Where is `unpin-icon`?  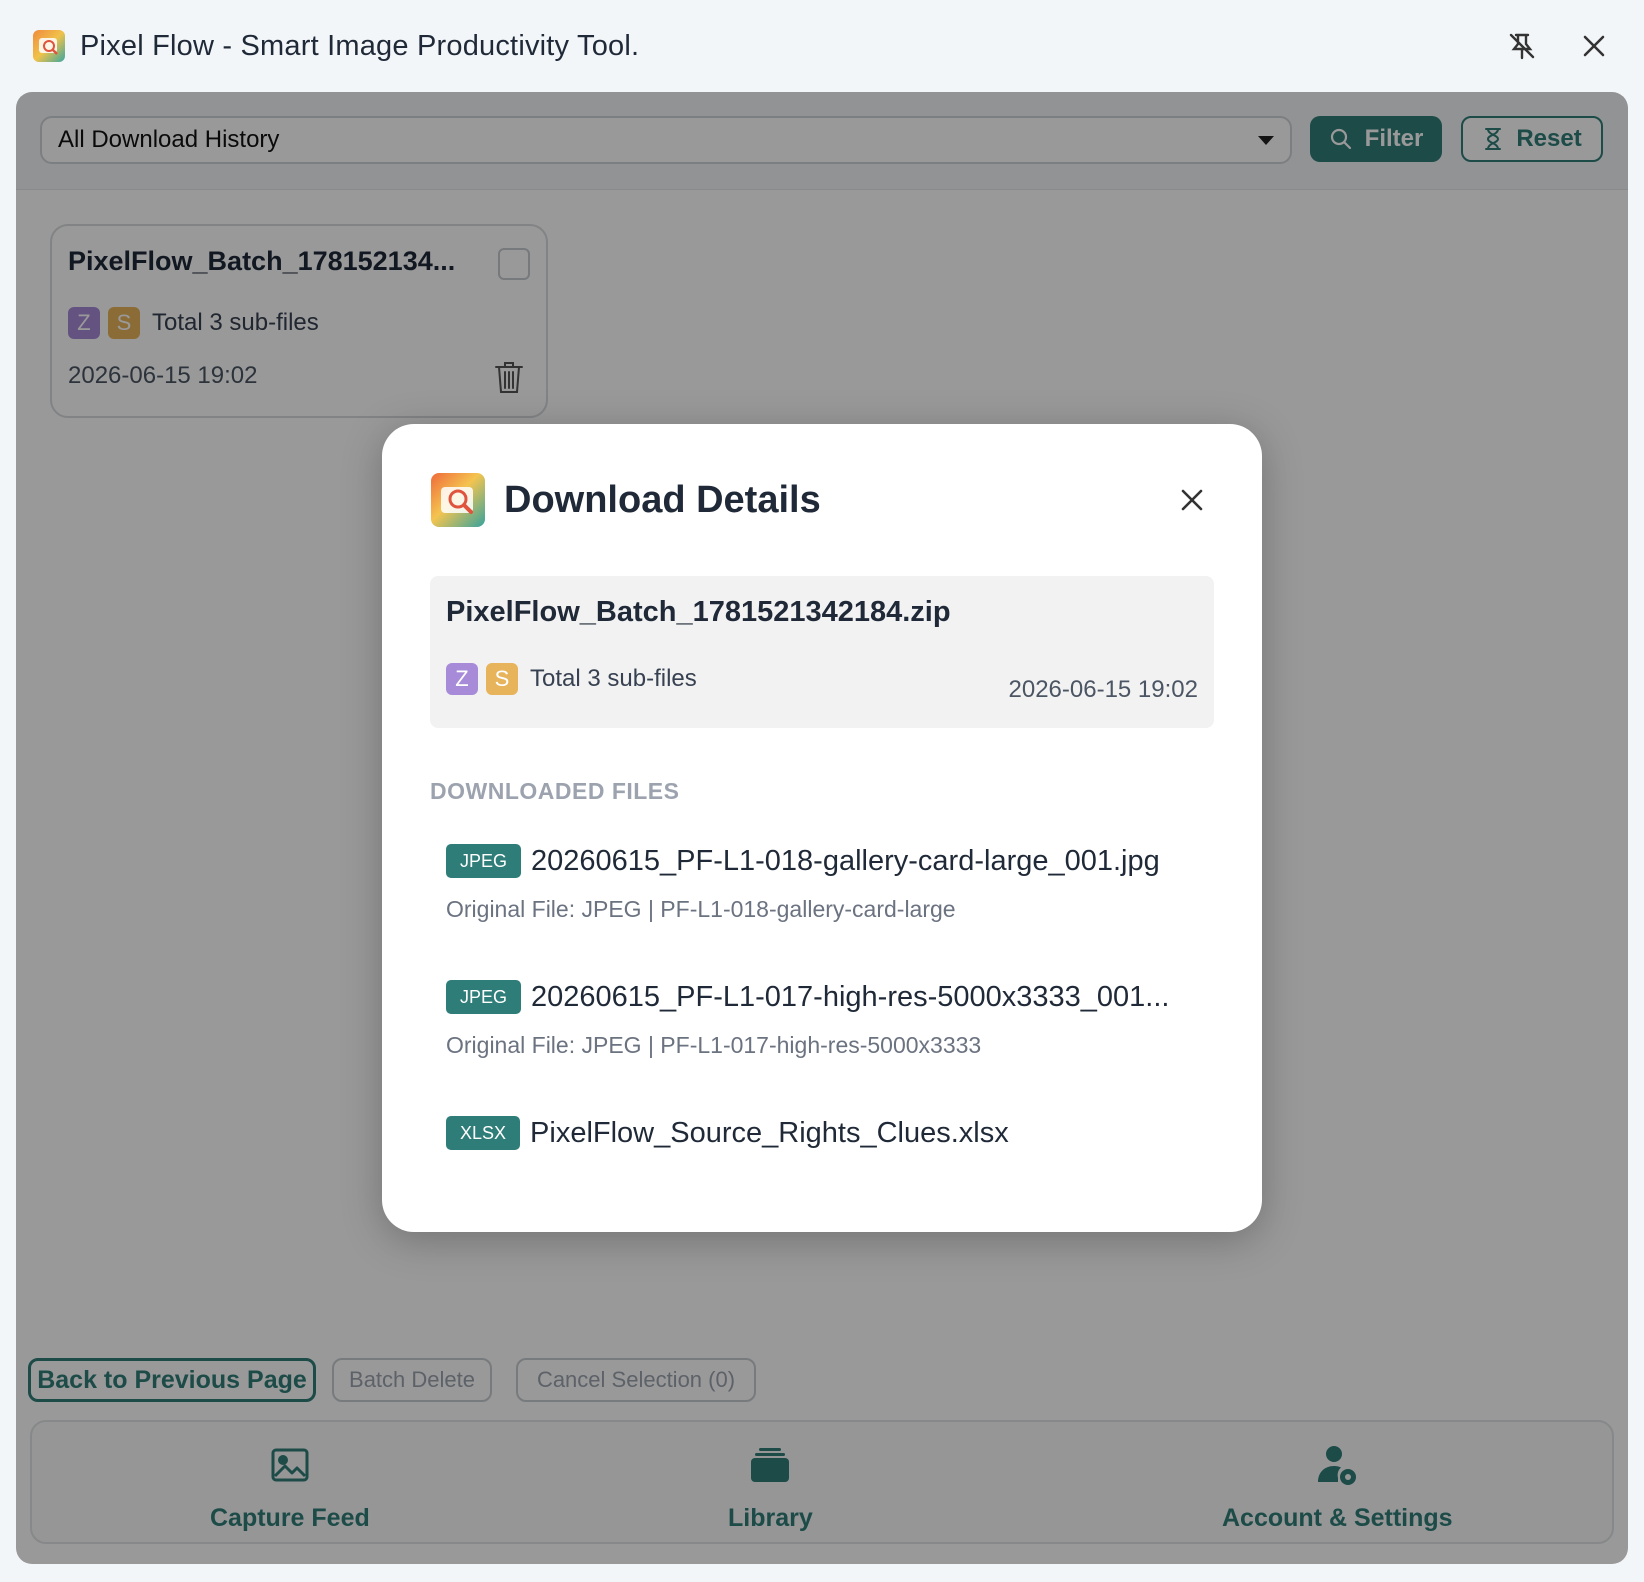 unpin-icon is located at coordinates (1522, 46).